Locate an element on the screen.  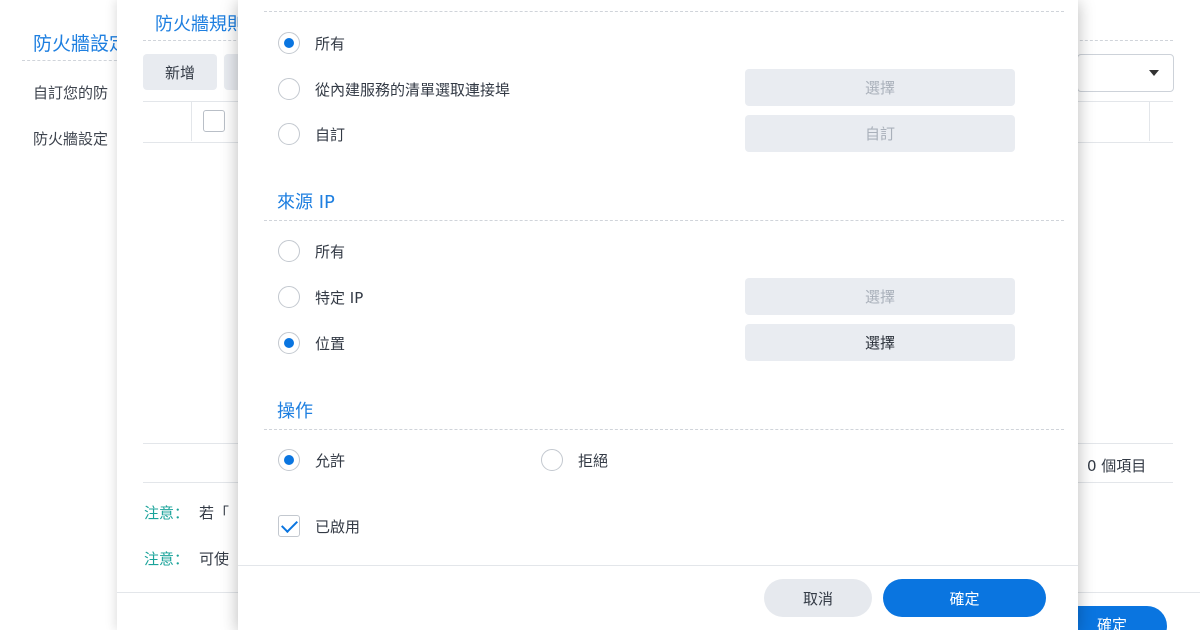
item-count: 0 個項目 is located at coordinates (1117, 466).